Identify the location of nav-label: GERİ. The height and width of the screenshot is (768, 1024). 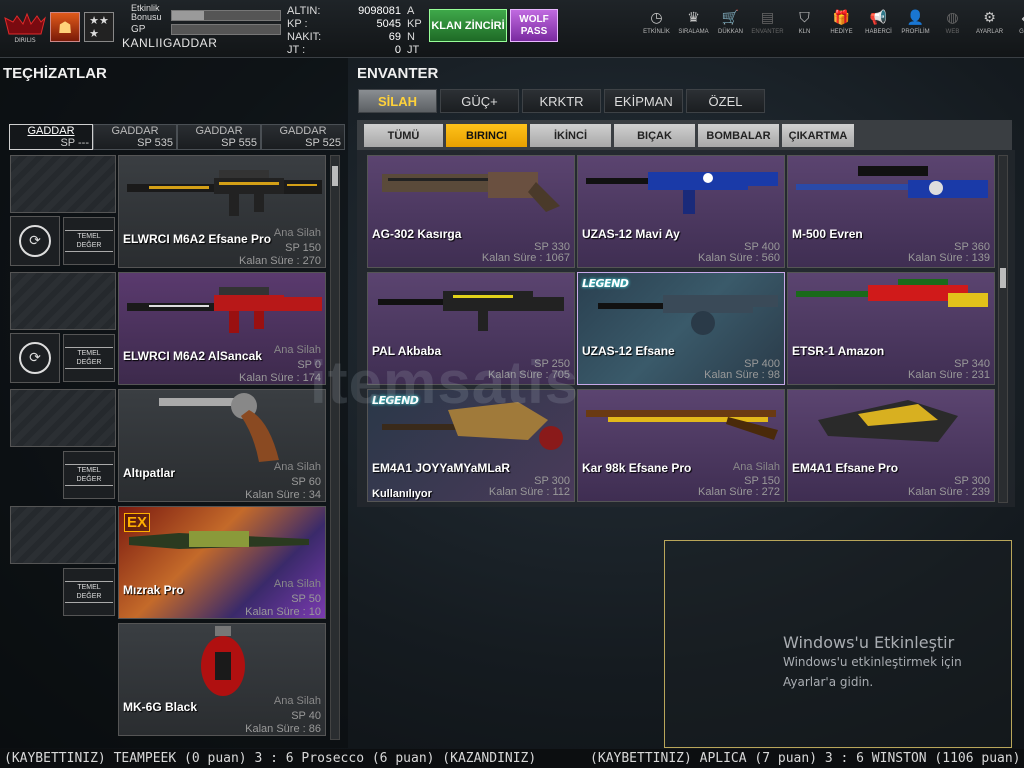
(1021, 32).